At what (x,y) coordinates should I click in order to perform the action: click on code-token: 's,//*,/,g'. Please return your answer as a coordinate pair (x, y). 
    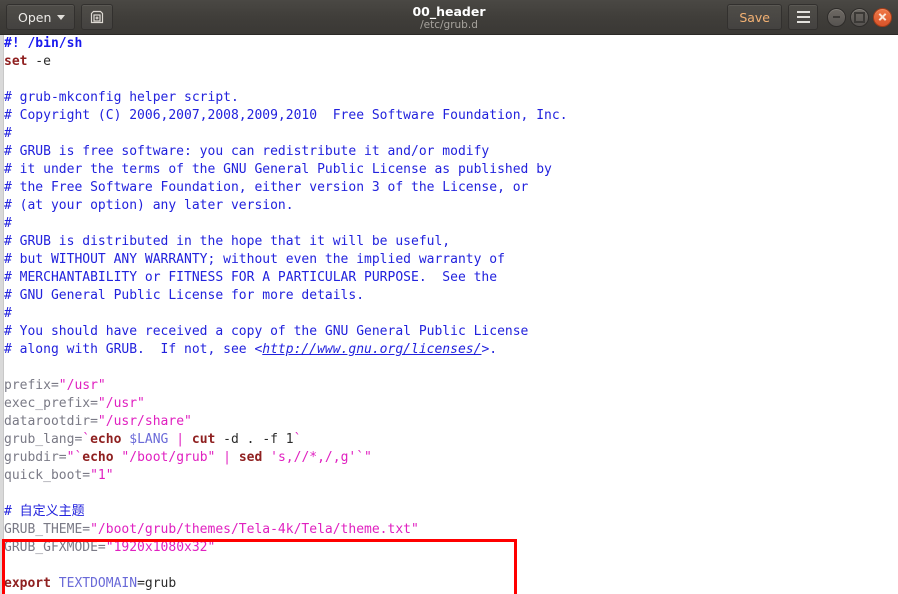
    Looking at the image, I should click on (313, 457).